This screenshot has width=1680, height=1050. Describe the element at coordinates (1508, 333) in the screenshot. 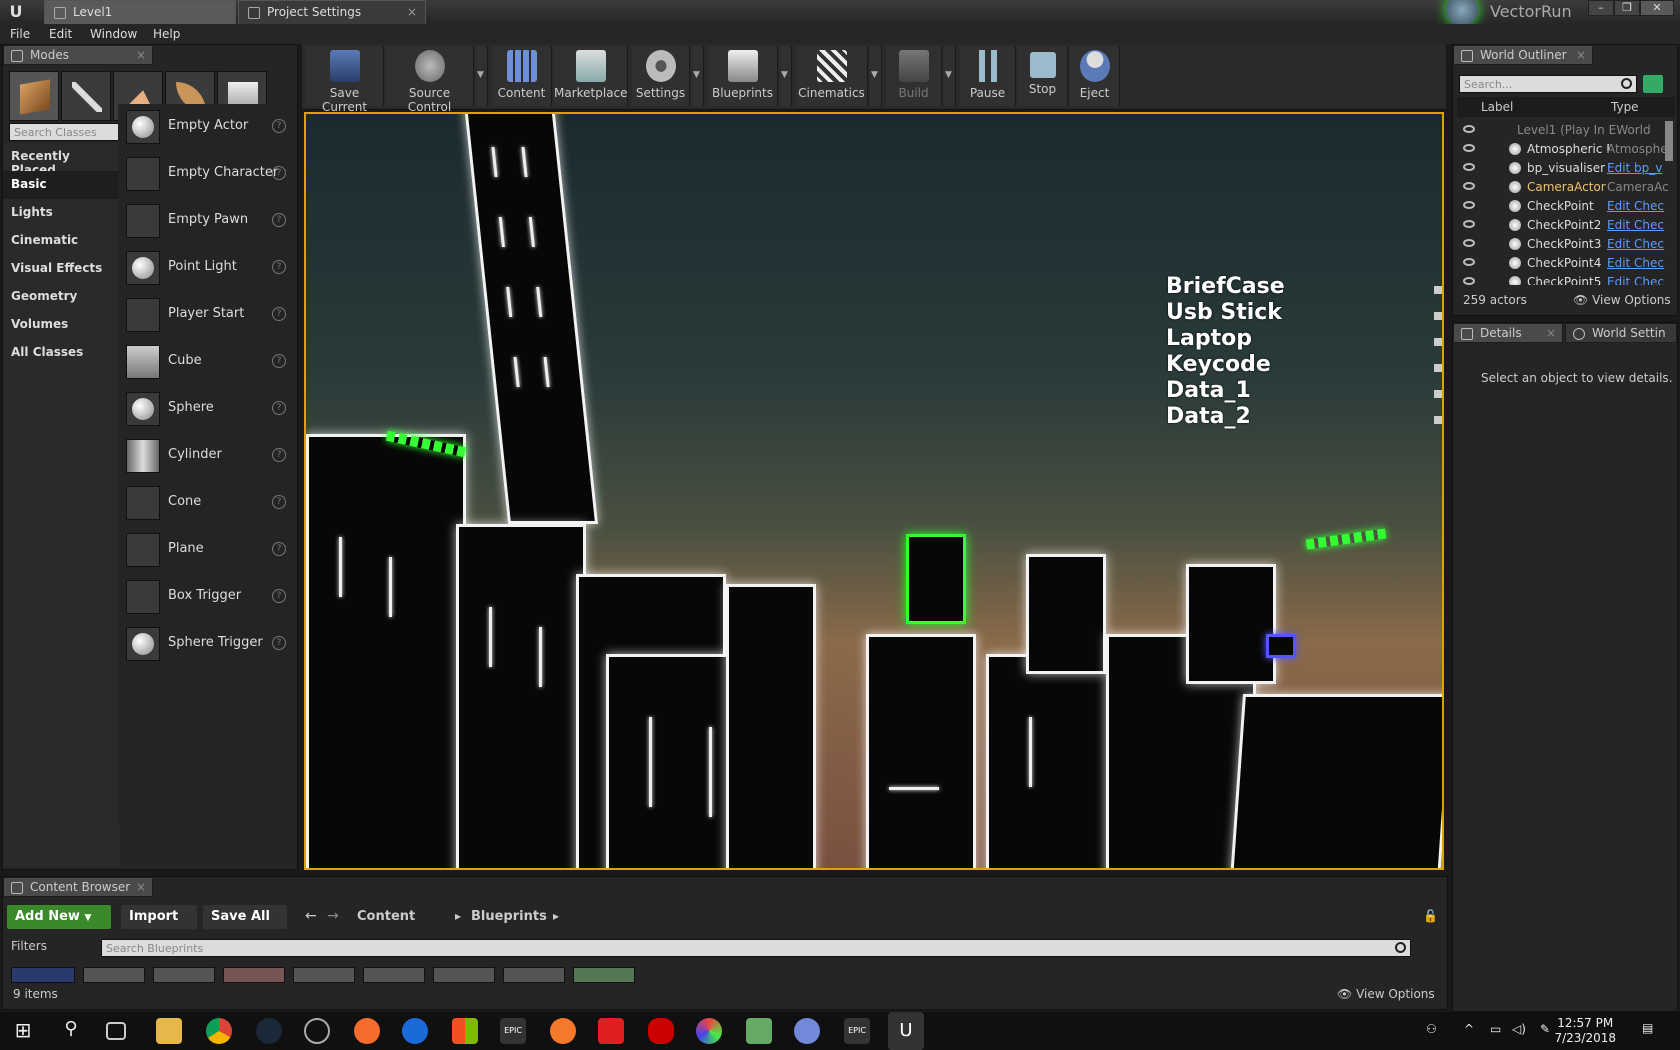

I see `details-tab: Details ×` at that location.